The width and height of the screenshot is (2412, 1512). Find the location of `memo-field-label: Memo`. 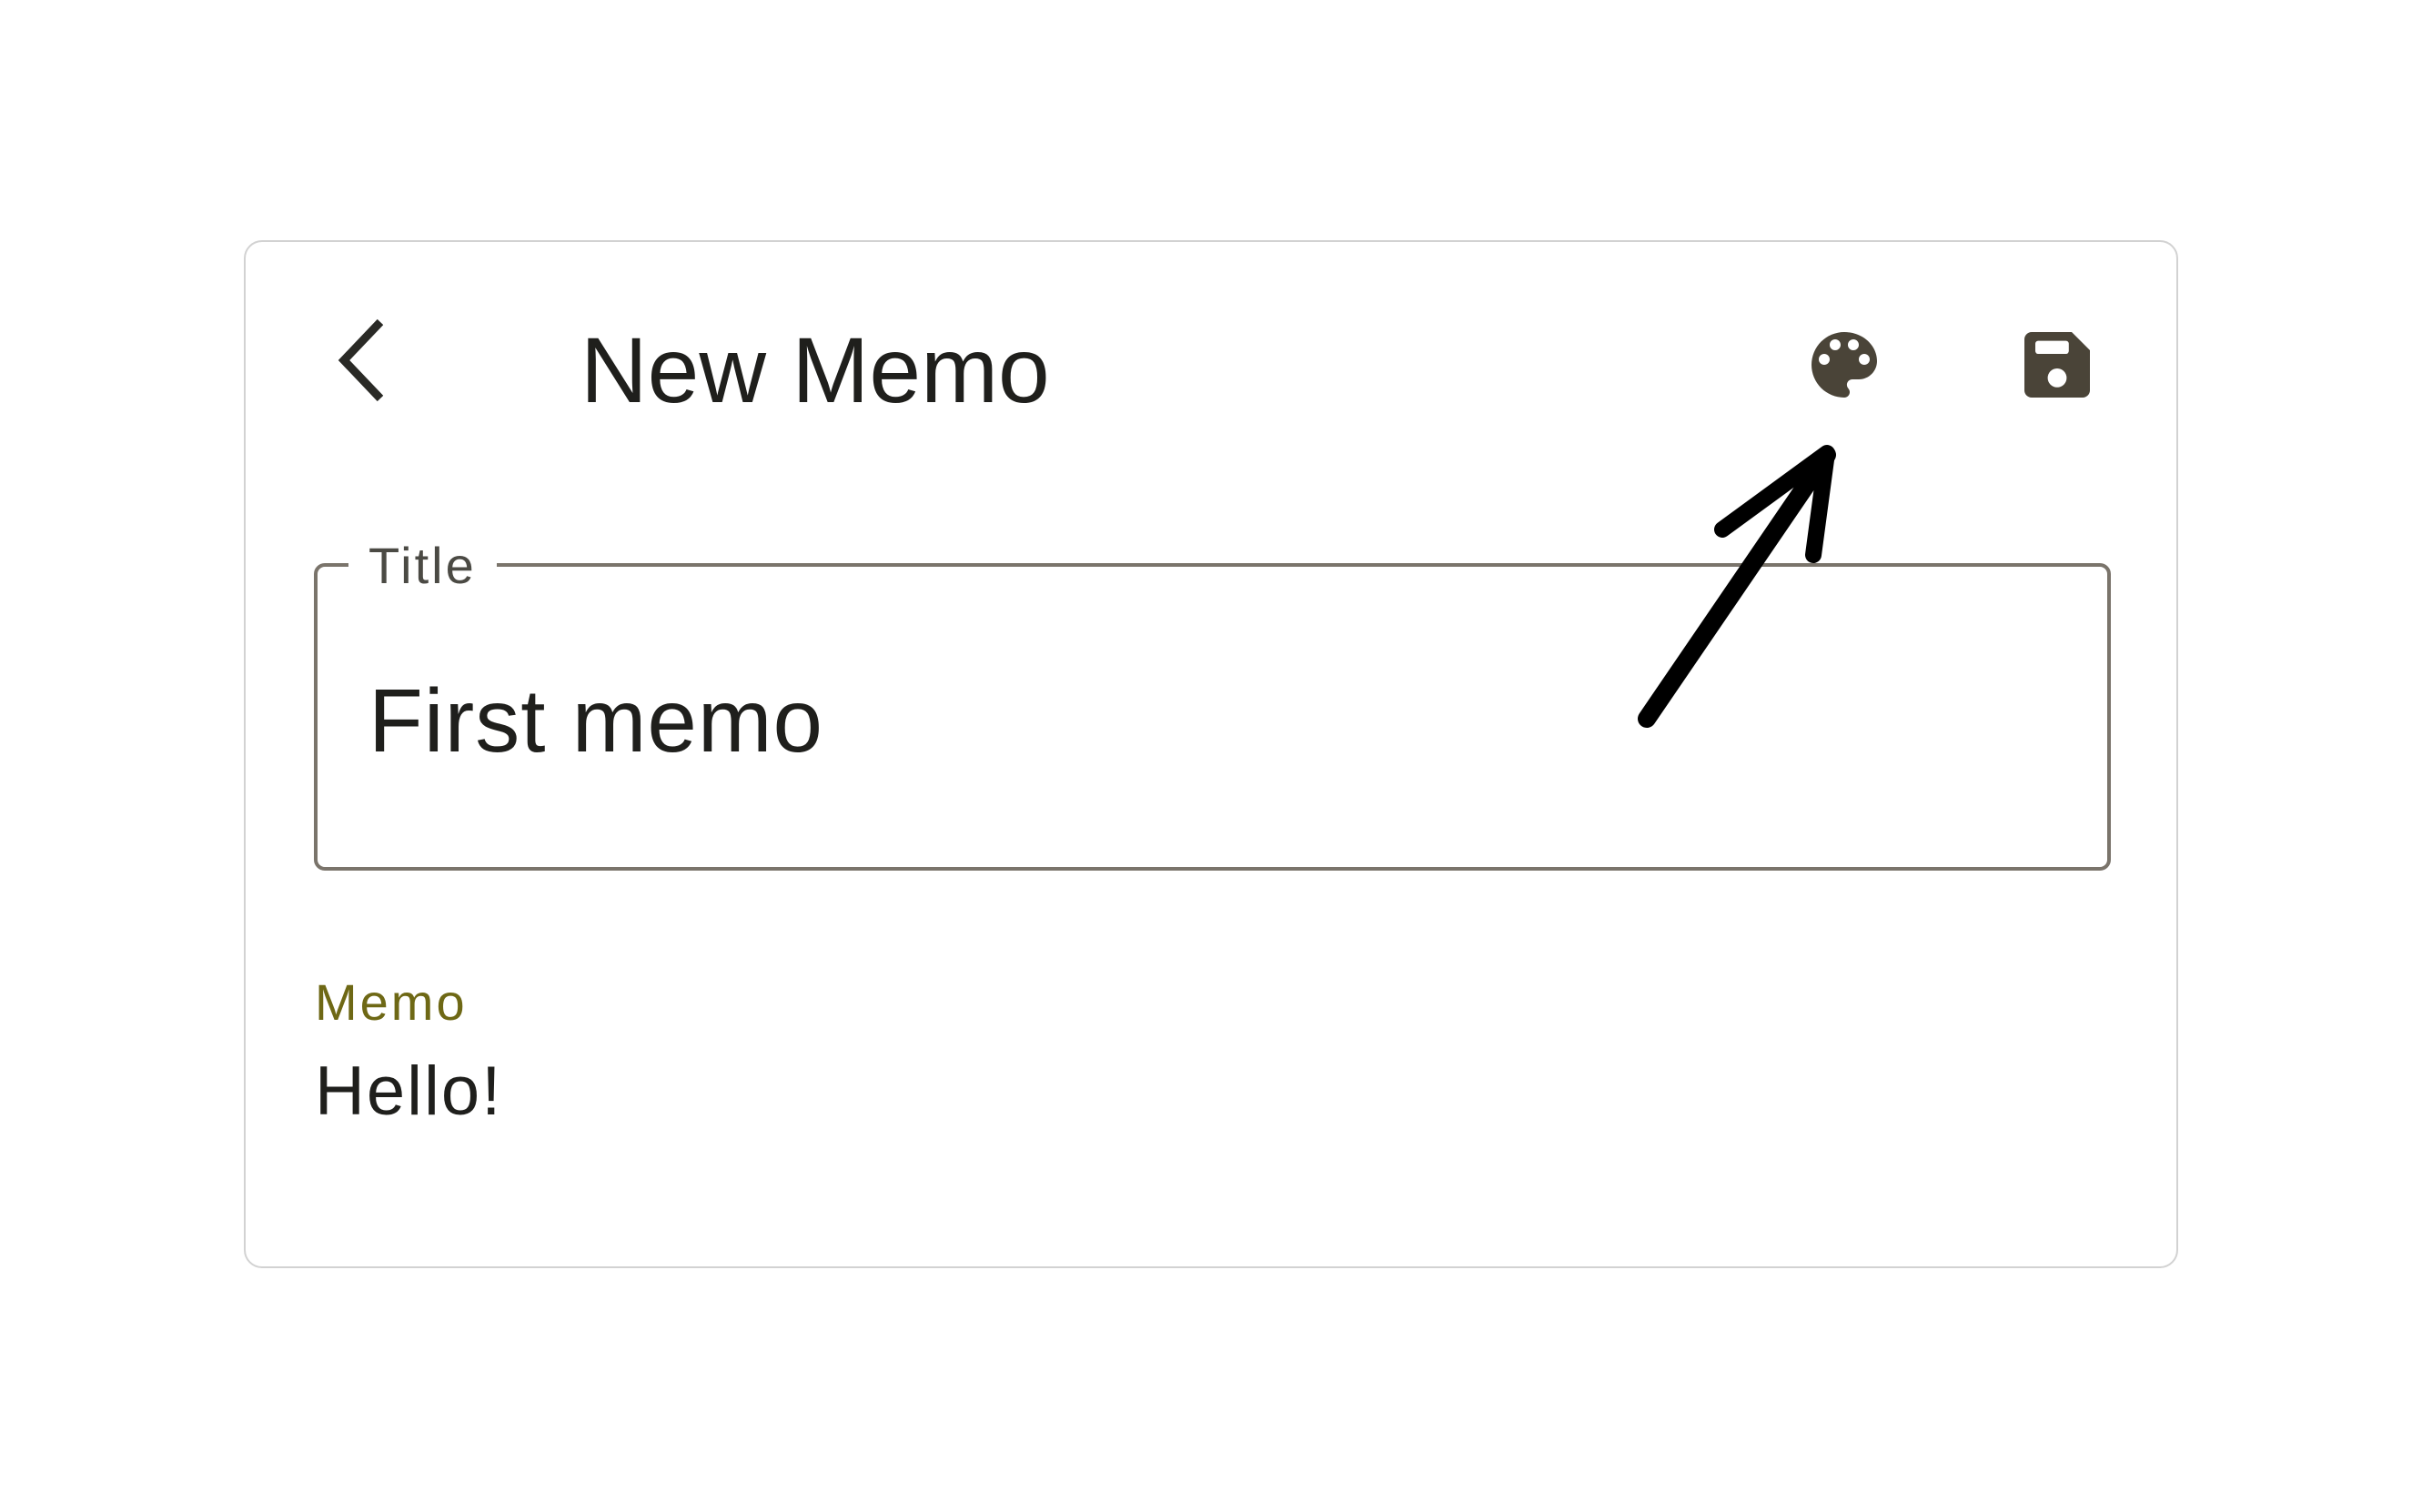

memo-field-label: Memo is located at coordinates (391, 1002).